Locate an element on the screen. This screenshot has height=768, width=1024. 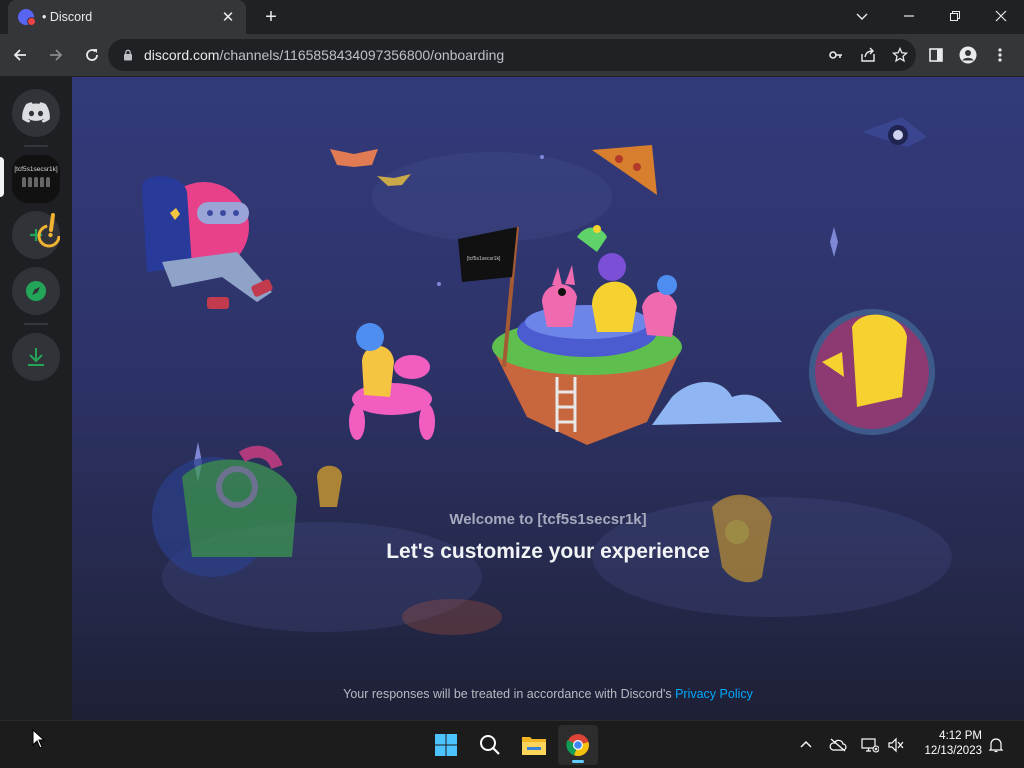
forward-button is located at coordinates (56, 55).